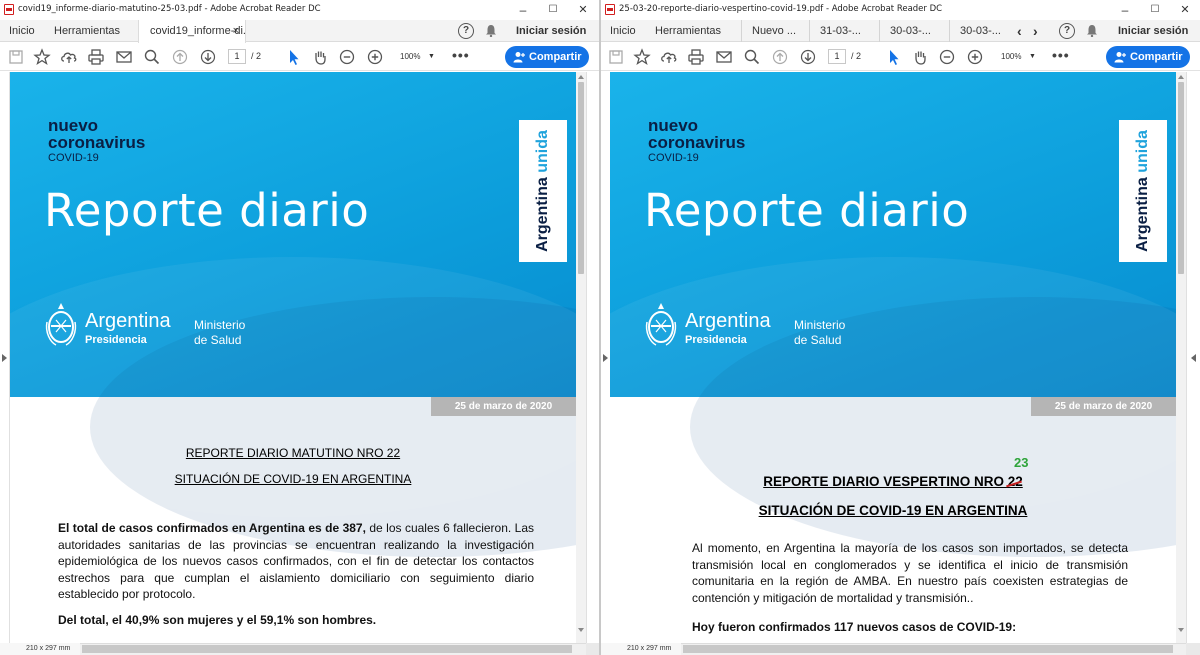 Image resolution: width=1200 pixels, height=655 pixels. Describe the element at coordinates (1019, 31) in the screenshot. I see `tabs-scroll-left-icon: ‹` at that location.